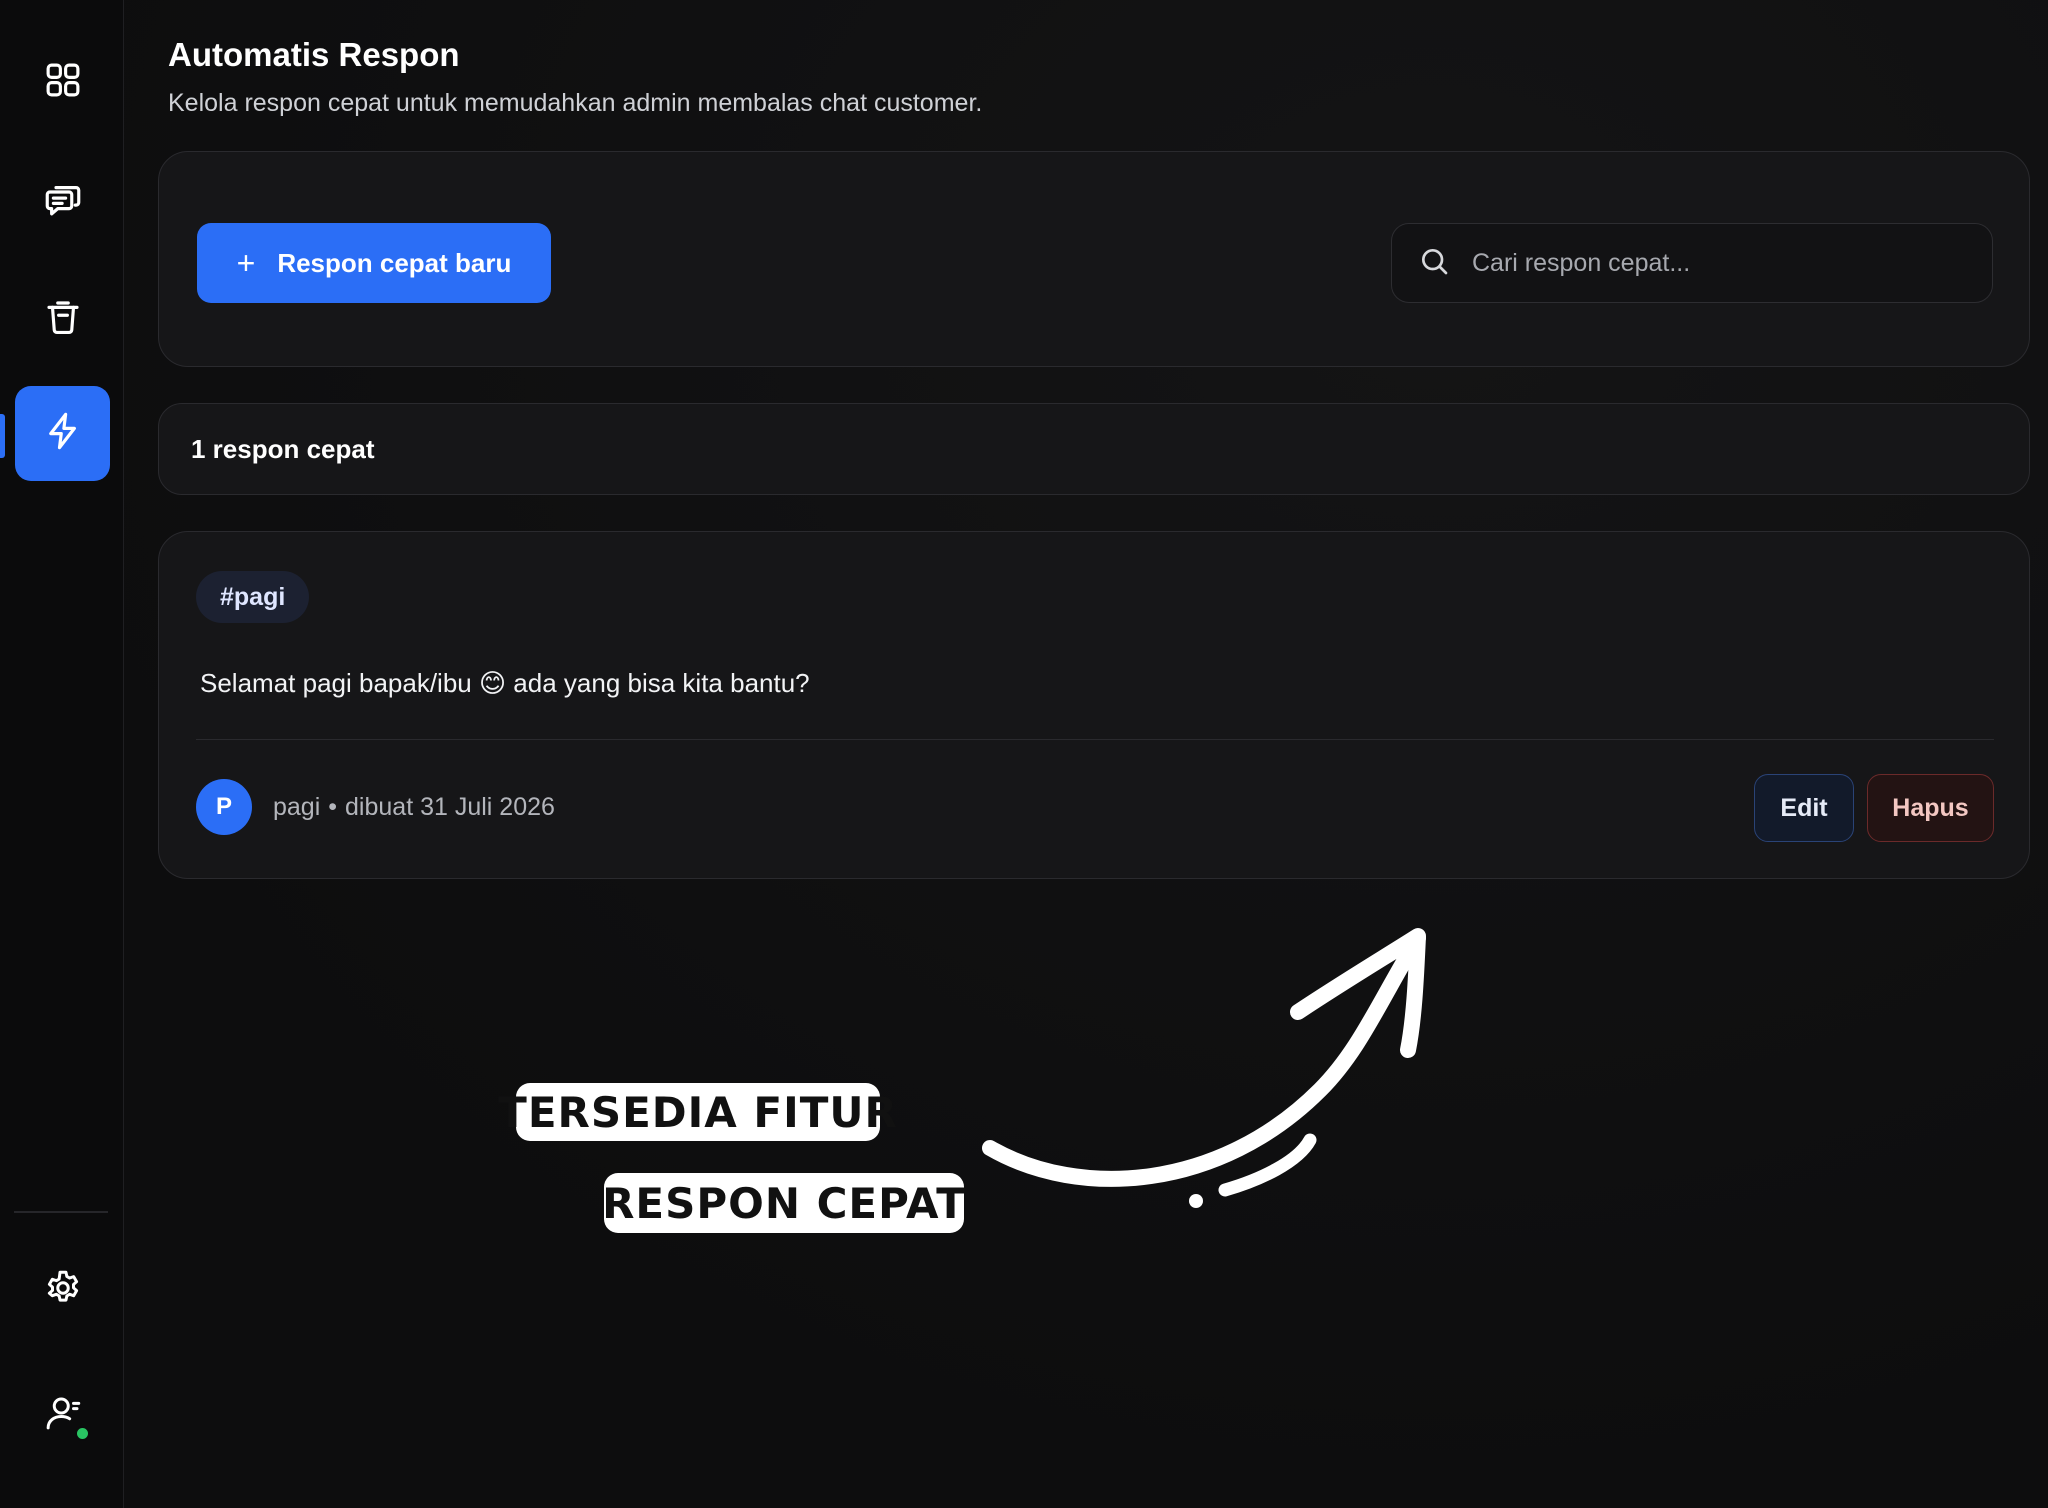 The height and width of the screenshot is (1508, 2048). Describe the element at coordinates (1731, 263) in the screenshot. I see `search-input` at that location.